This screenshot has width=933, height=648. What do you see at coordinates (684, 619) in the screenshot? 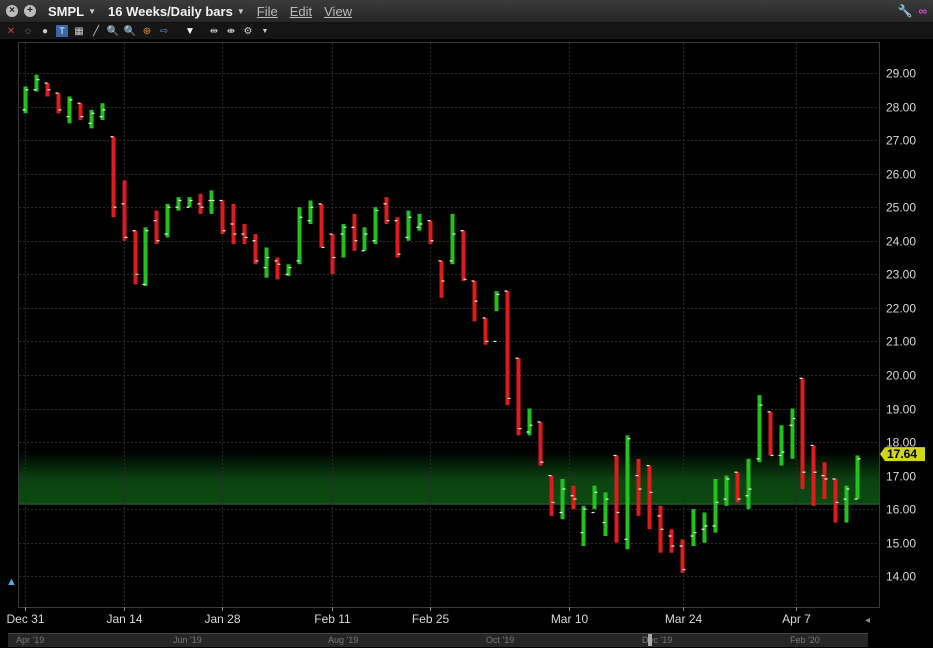
I see `x-tick-label: Mar 24` at bounding box center [684, 619].